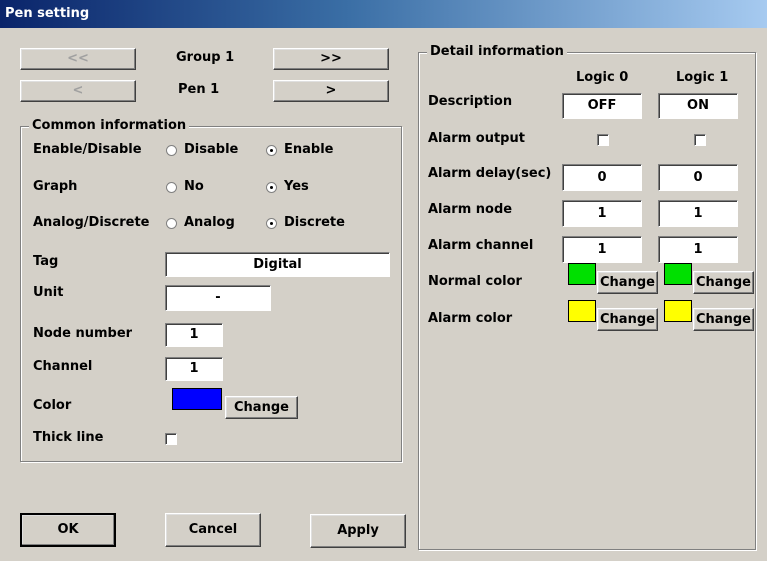  I want to click on prev-pen-button: <, so click(78, 91).